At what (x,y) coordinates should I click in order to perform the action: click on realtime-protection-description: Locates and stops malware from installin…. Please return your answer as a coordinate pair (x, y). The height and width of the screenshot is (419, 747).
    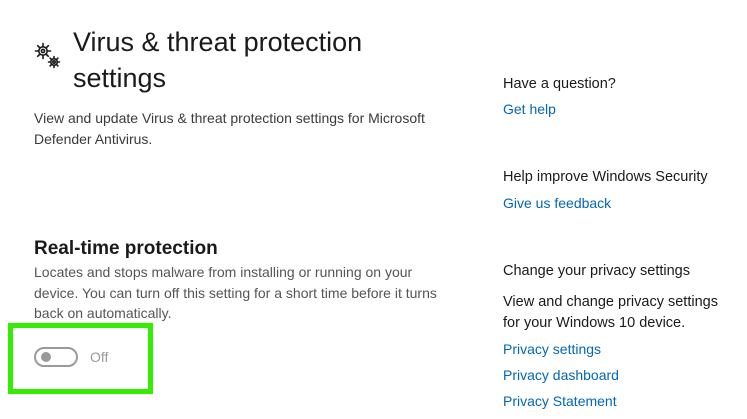
    Looking at the image, I should click on (235, 292).